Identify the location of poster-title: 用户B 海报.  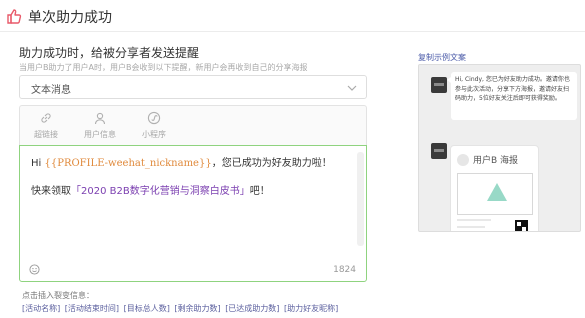
(496, 161).